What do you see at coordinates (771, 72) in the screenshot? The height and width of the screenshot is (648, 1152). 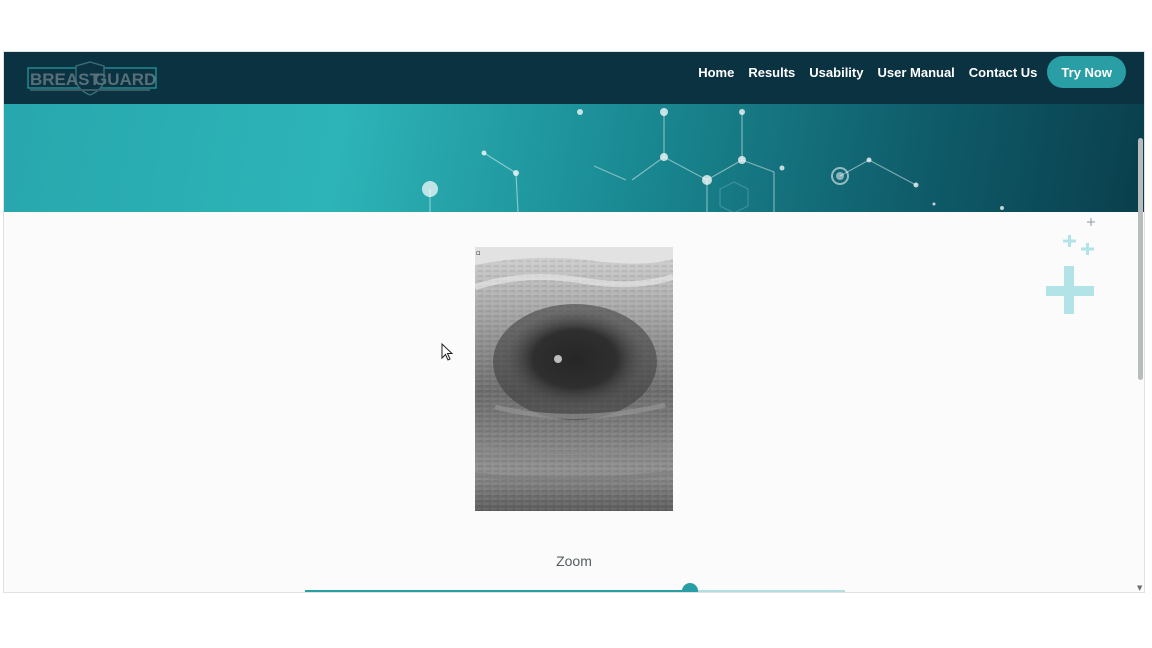 I see `nav-results-link: Results` at bounding box center [771, 72].